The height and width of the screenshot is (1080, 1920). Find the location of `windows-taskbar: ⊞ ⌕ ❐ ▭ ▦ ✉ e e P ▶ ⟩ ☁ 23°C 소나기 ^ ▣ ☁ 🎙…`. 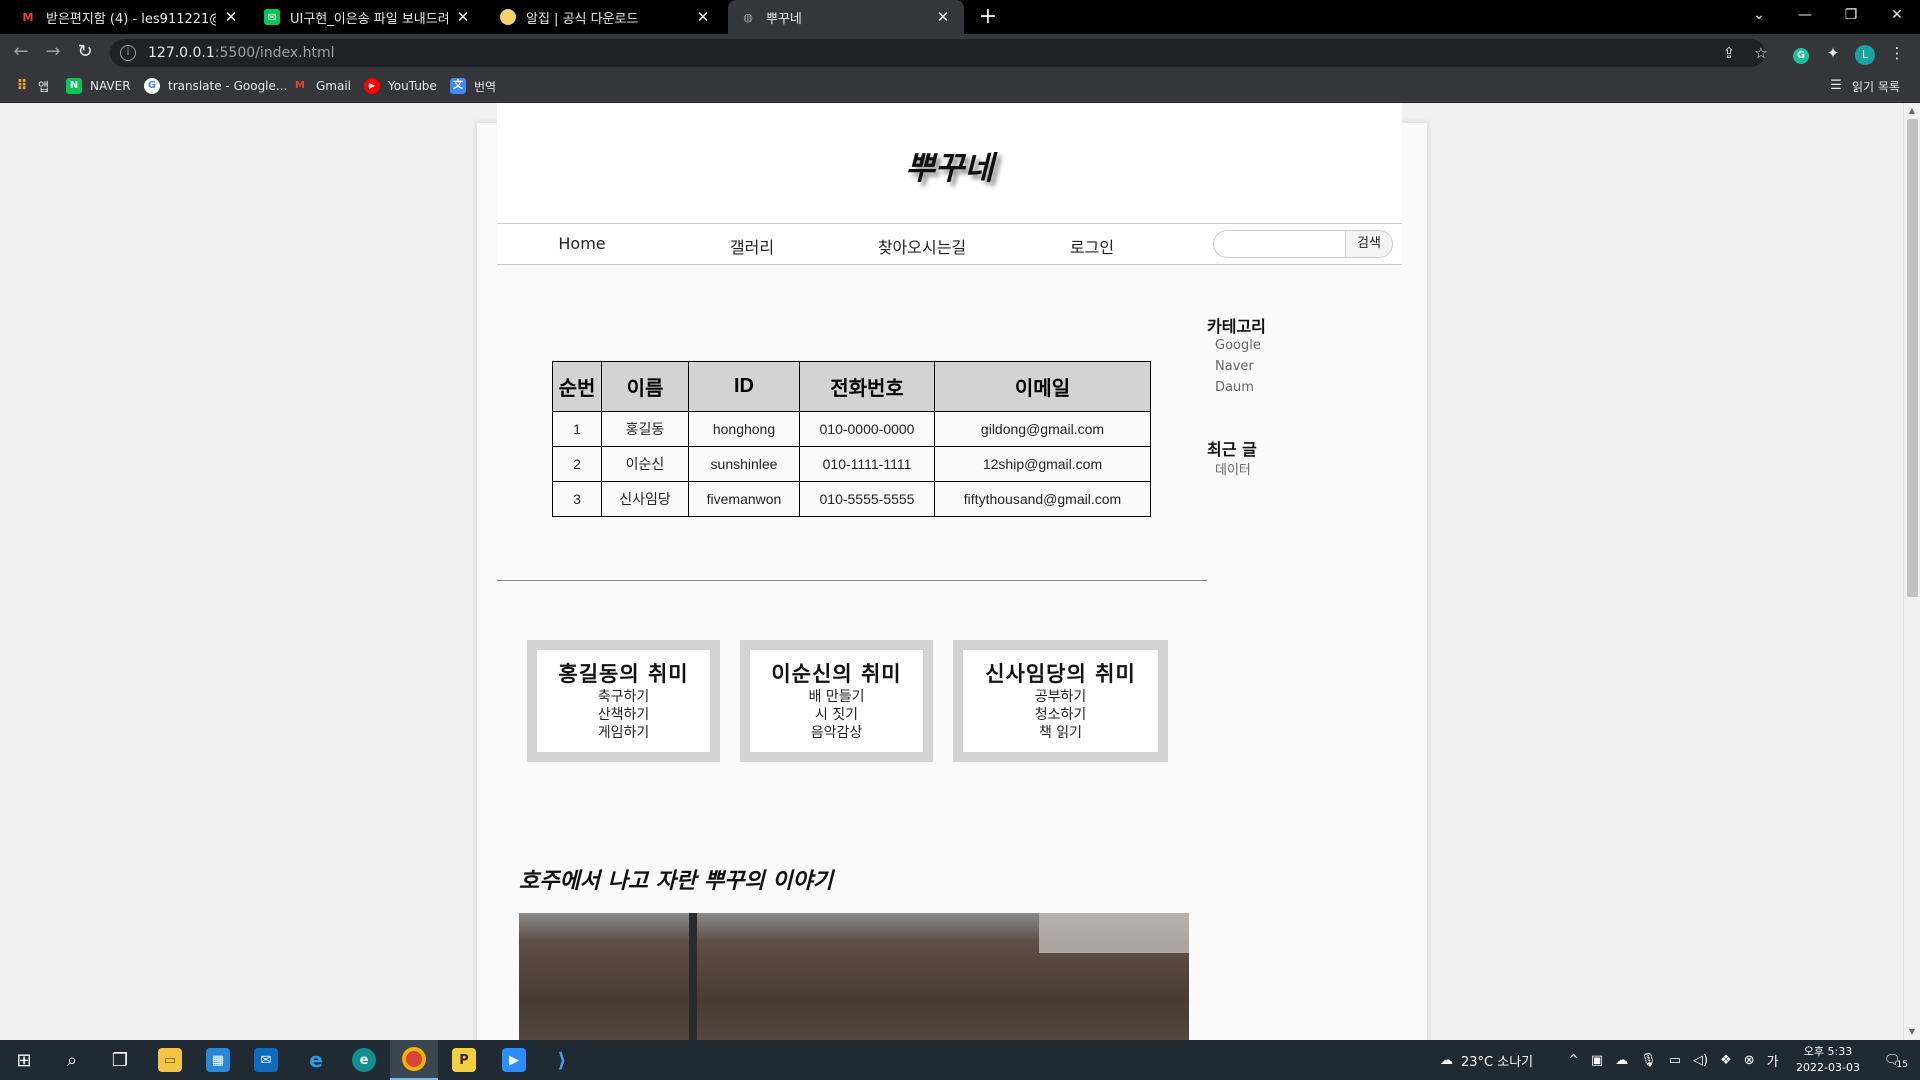

windows-taskbar: ⊞ ⌕ ❐ ▭ ▦ ✉ e e P ▶ ⟩ ☁ 23°C 소나기 ^ ▣ ☁ 🎙… is located at coordinates (960, 1060).